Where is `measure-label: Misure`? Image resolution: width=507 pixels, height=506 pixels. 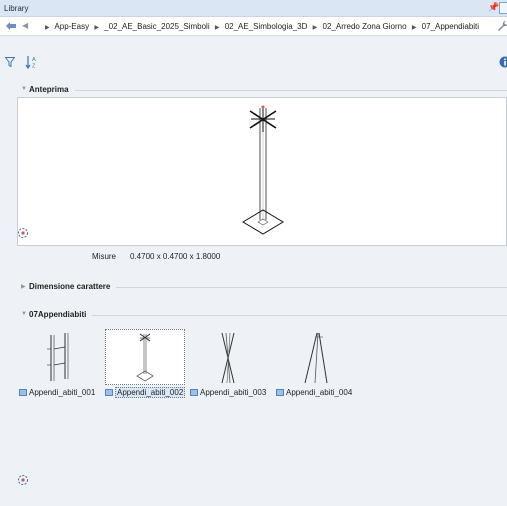
measure-label: Misure is located at coordinates (104, 256).